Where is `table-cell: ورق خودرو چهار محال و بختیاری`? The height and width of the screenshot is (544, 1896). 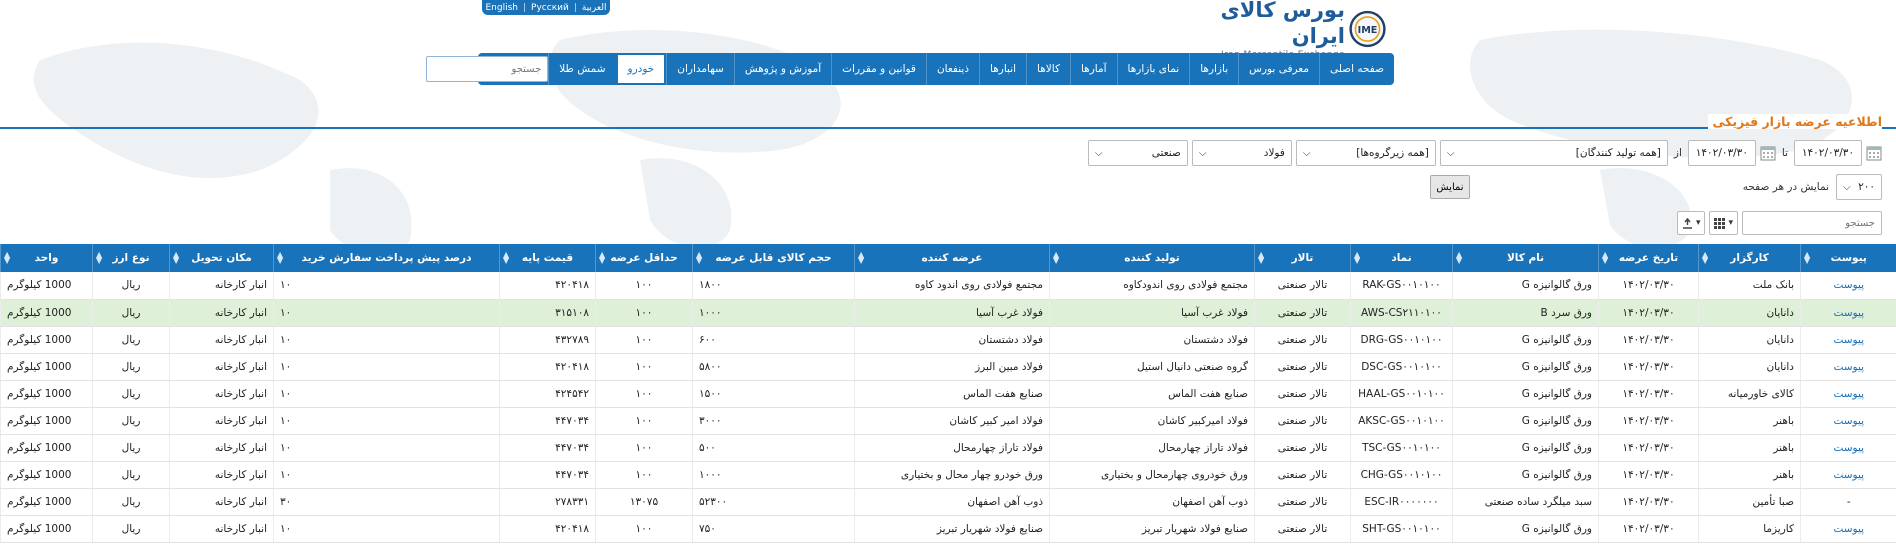
table-cell: ورق خودرو چهار محال و بختیاری is located at coordinates (952, 475).